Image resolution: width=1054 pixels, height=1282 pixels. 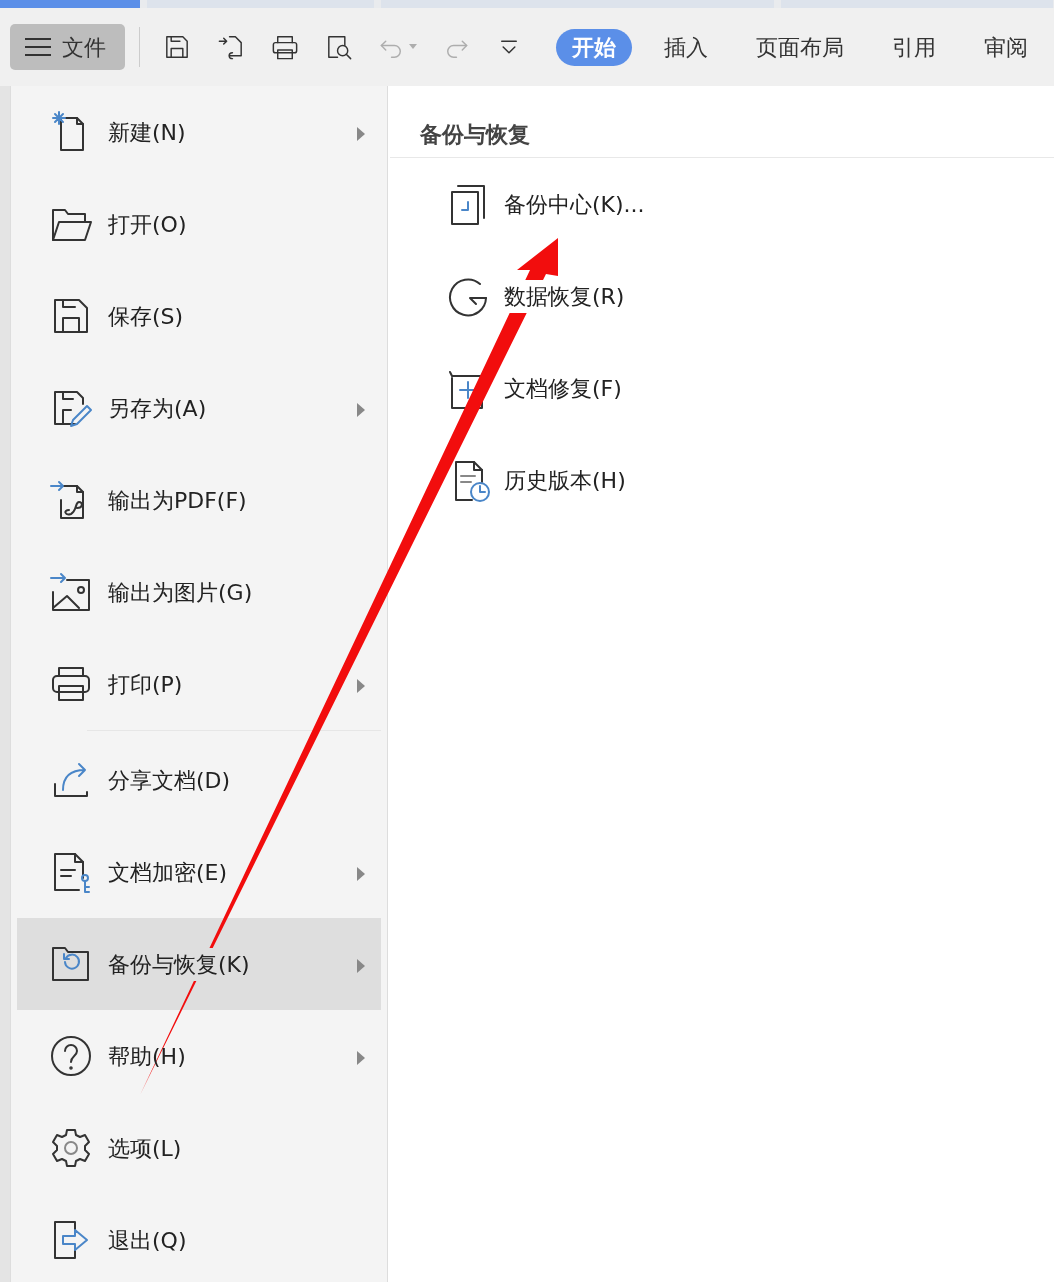 I want to click on menu-item: 文档加密(E), so click(x=199, y=872).